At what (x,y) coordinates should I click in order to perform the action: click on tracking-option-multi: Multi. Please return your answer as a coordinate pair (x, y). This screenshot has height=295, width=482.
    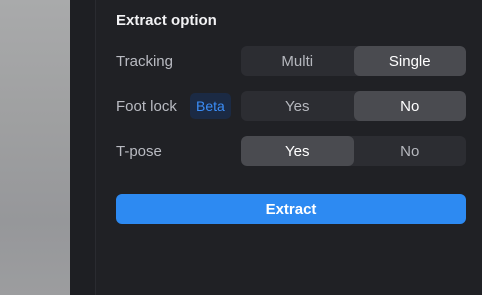
    Looking at the image, I should click on (297, 61).